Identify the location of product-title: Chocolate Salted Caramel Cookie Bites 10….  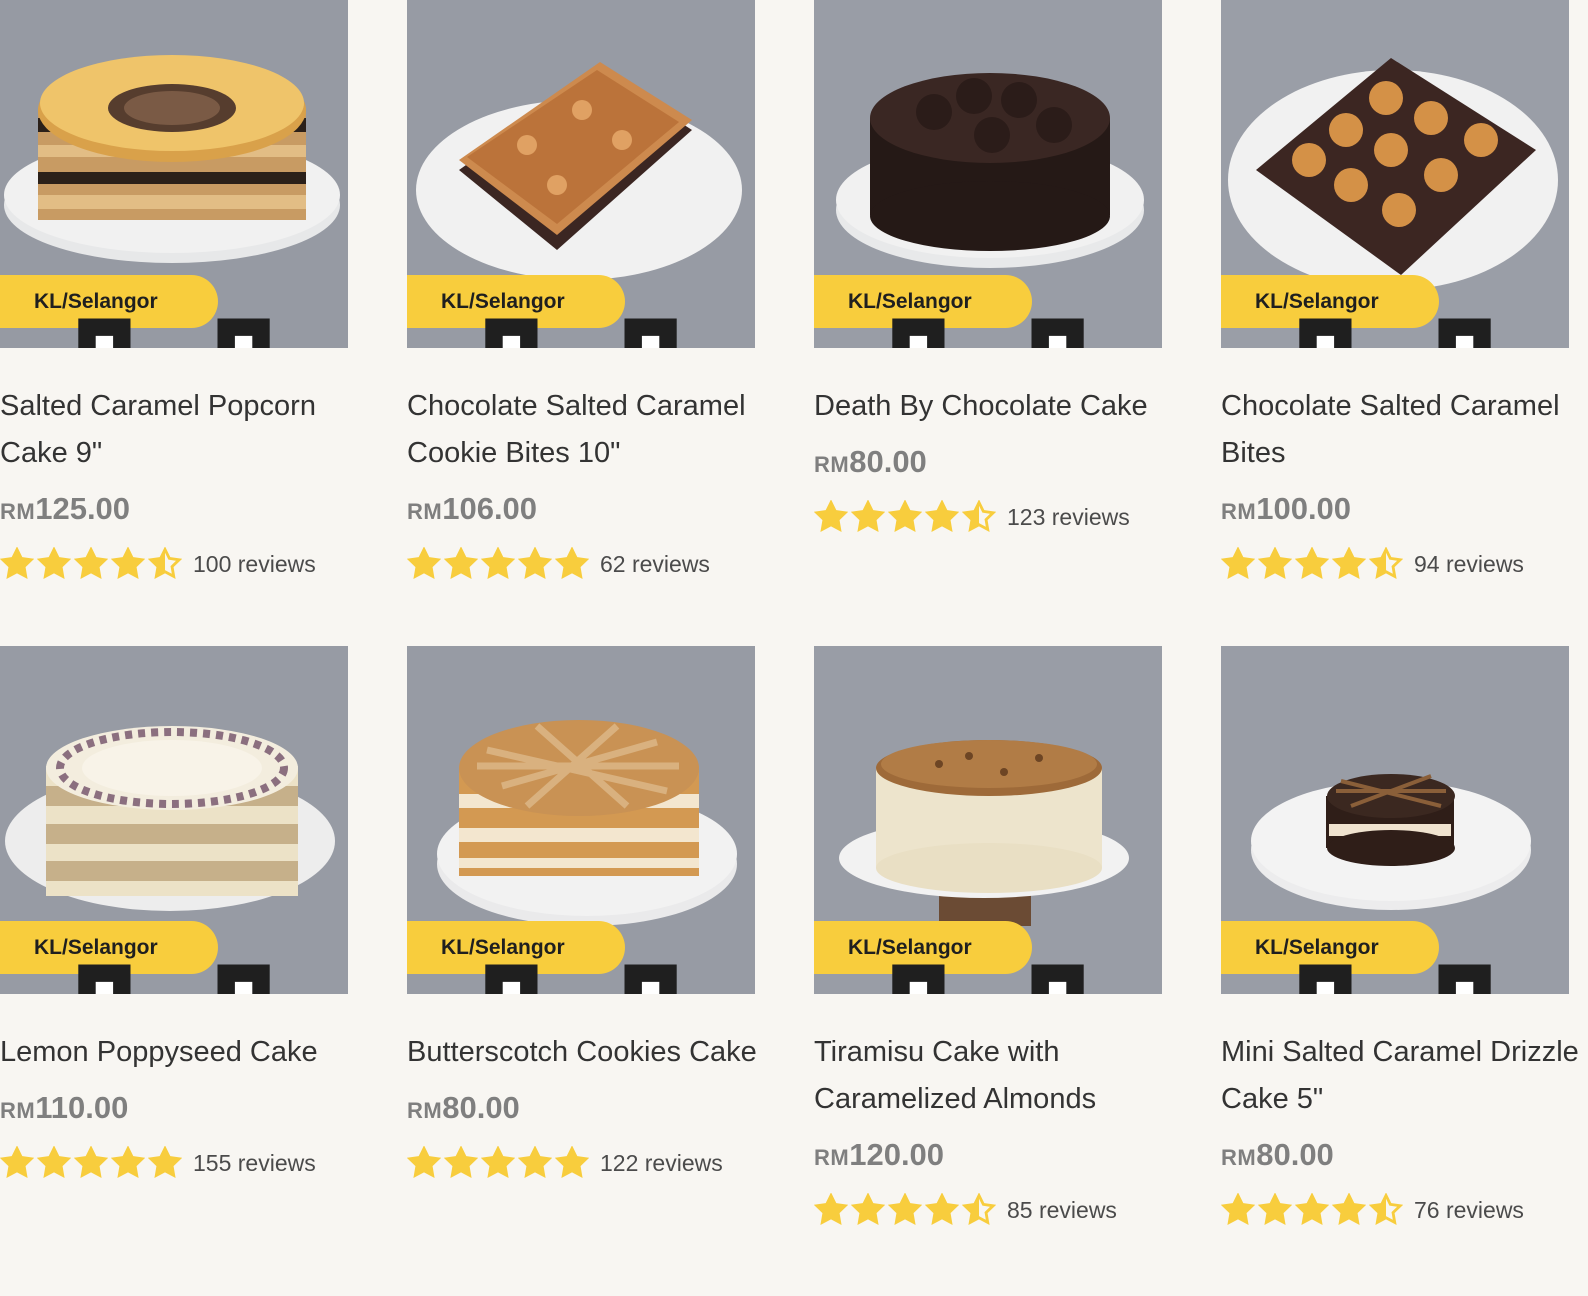
(587, 430).